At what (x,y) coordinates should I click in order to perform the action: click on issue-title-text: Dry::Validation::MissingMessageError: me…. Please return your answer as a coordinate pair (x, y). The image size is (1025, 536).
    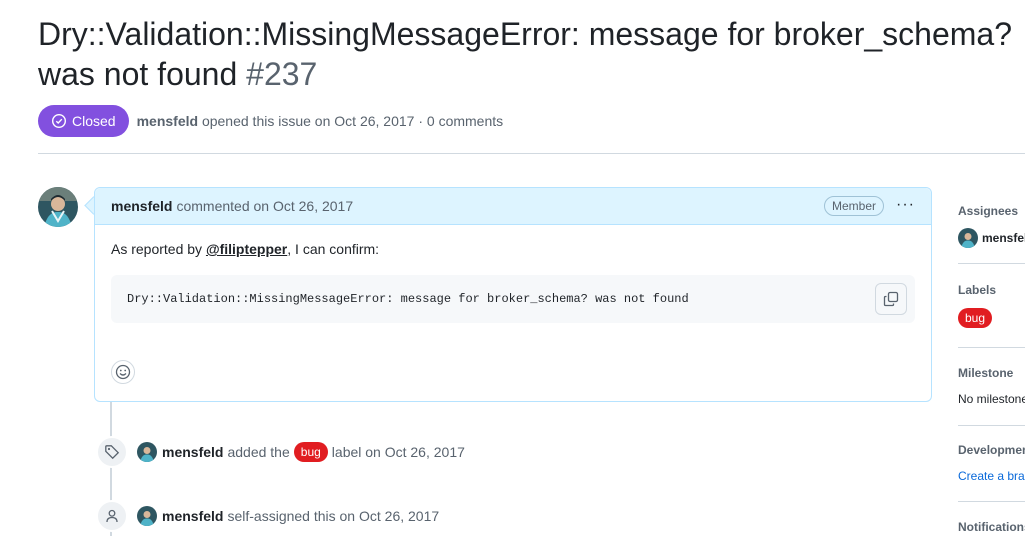
    Looking at the image, I should click on (525, 54).